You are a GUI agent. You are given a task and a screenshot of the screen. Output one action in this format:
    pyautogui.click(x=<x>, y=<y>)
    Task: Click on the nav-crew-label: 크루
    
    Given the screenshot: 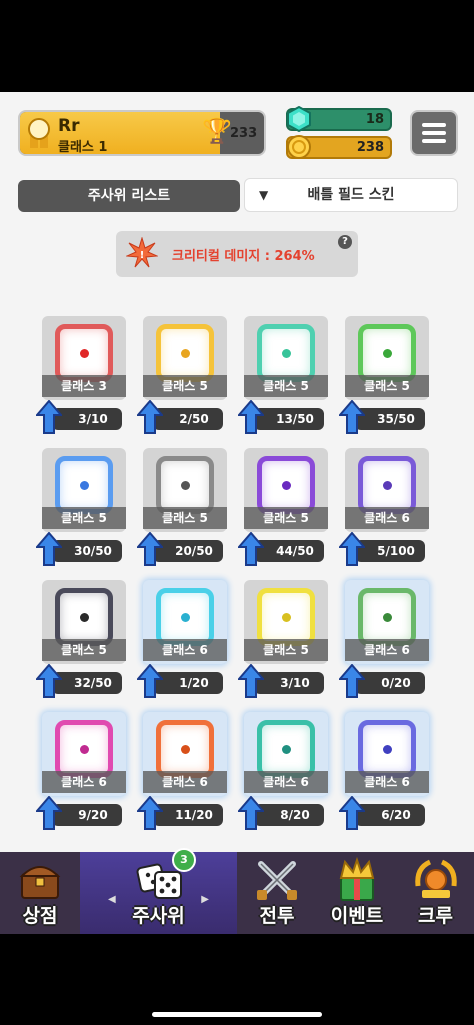 What is the action you would take?
    pyautogui.click(x=435, y=916)
    